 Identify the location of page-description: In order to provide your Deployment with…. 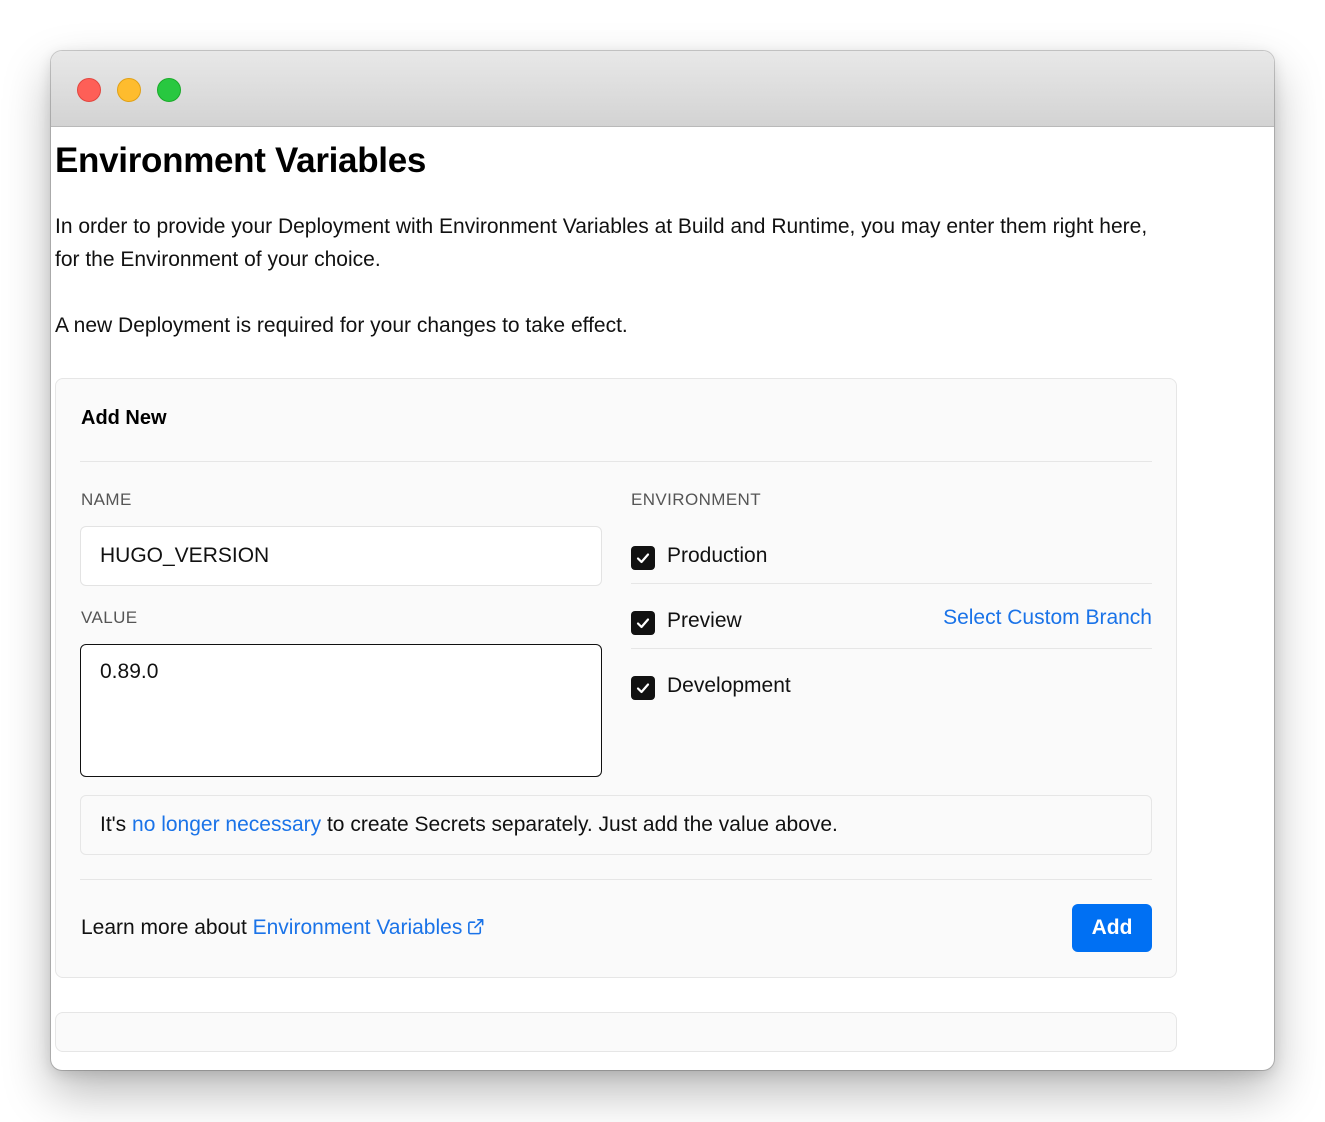
(601, 243).